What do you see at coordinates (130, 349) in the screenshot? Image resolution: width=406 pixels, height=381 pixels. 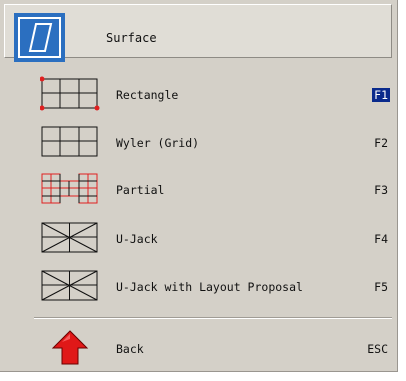 I see `back-label: Back` at bounding box center [130, 349].